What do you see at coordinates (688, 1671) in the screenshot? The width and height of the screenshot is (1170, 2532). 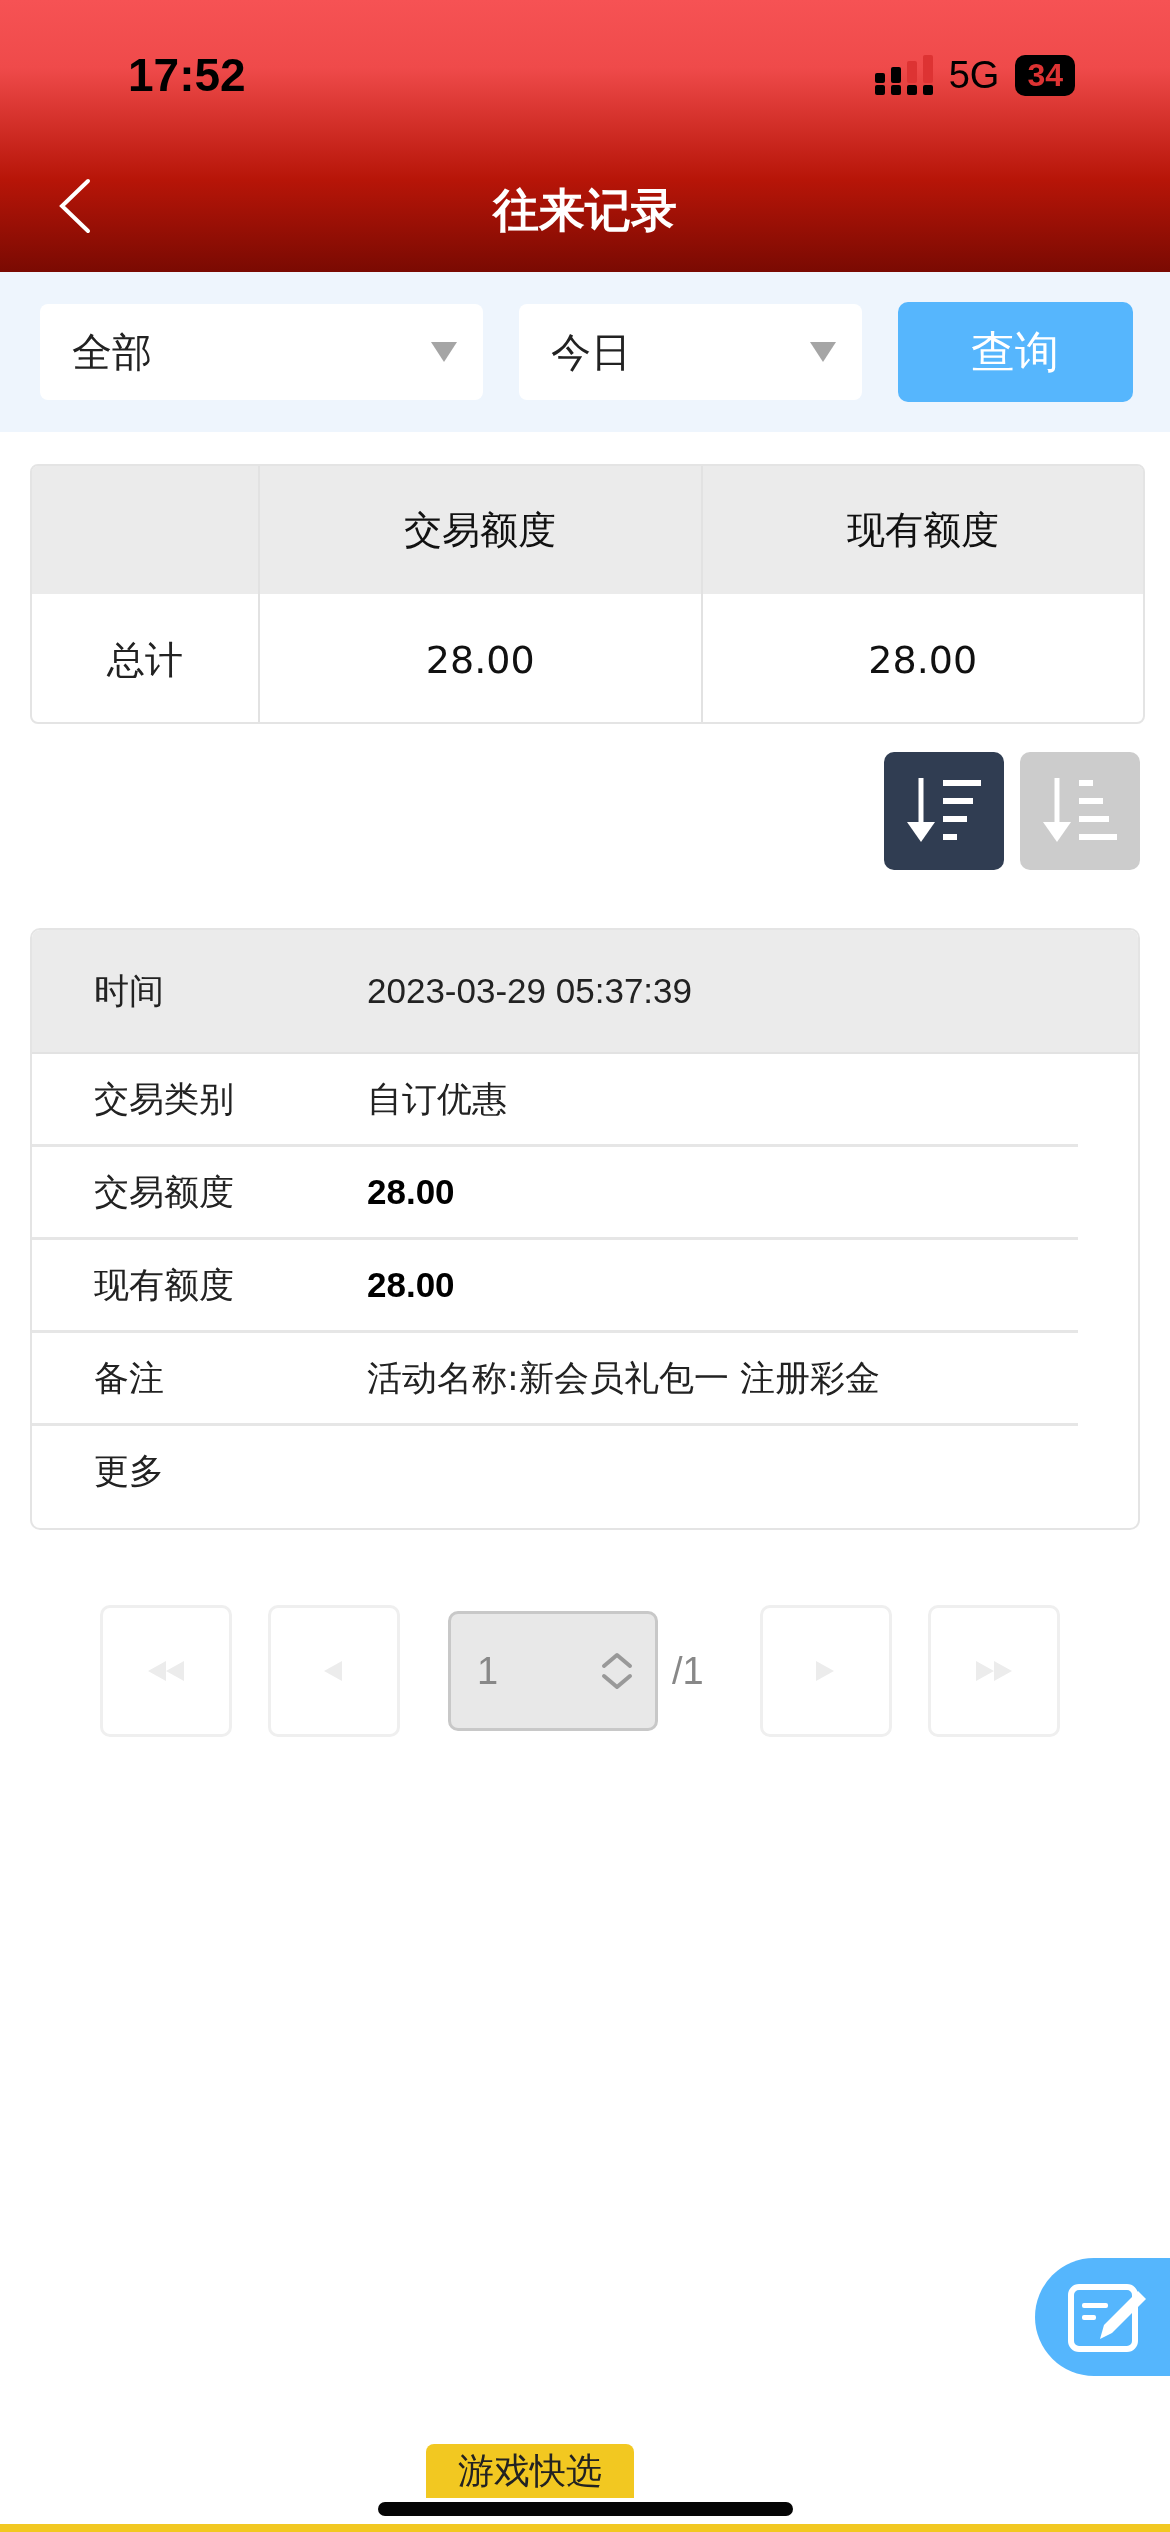 I see `page-total: /1` at bounding box center [688, 1671].